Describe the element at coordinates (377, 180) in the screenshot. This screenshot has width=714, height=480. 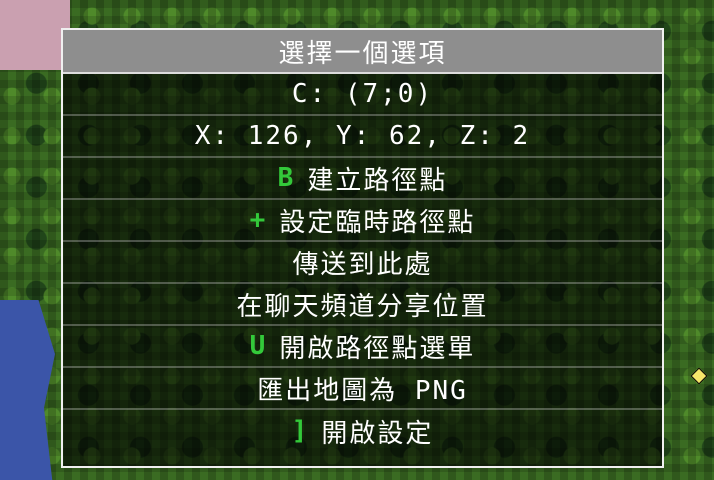
I see `option-label: 建立路徑點` at that location.